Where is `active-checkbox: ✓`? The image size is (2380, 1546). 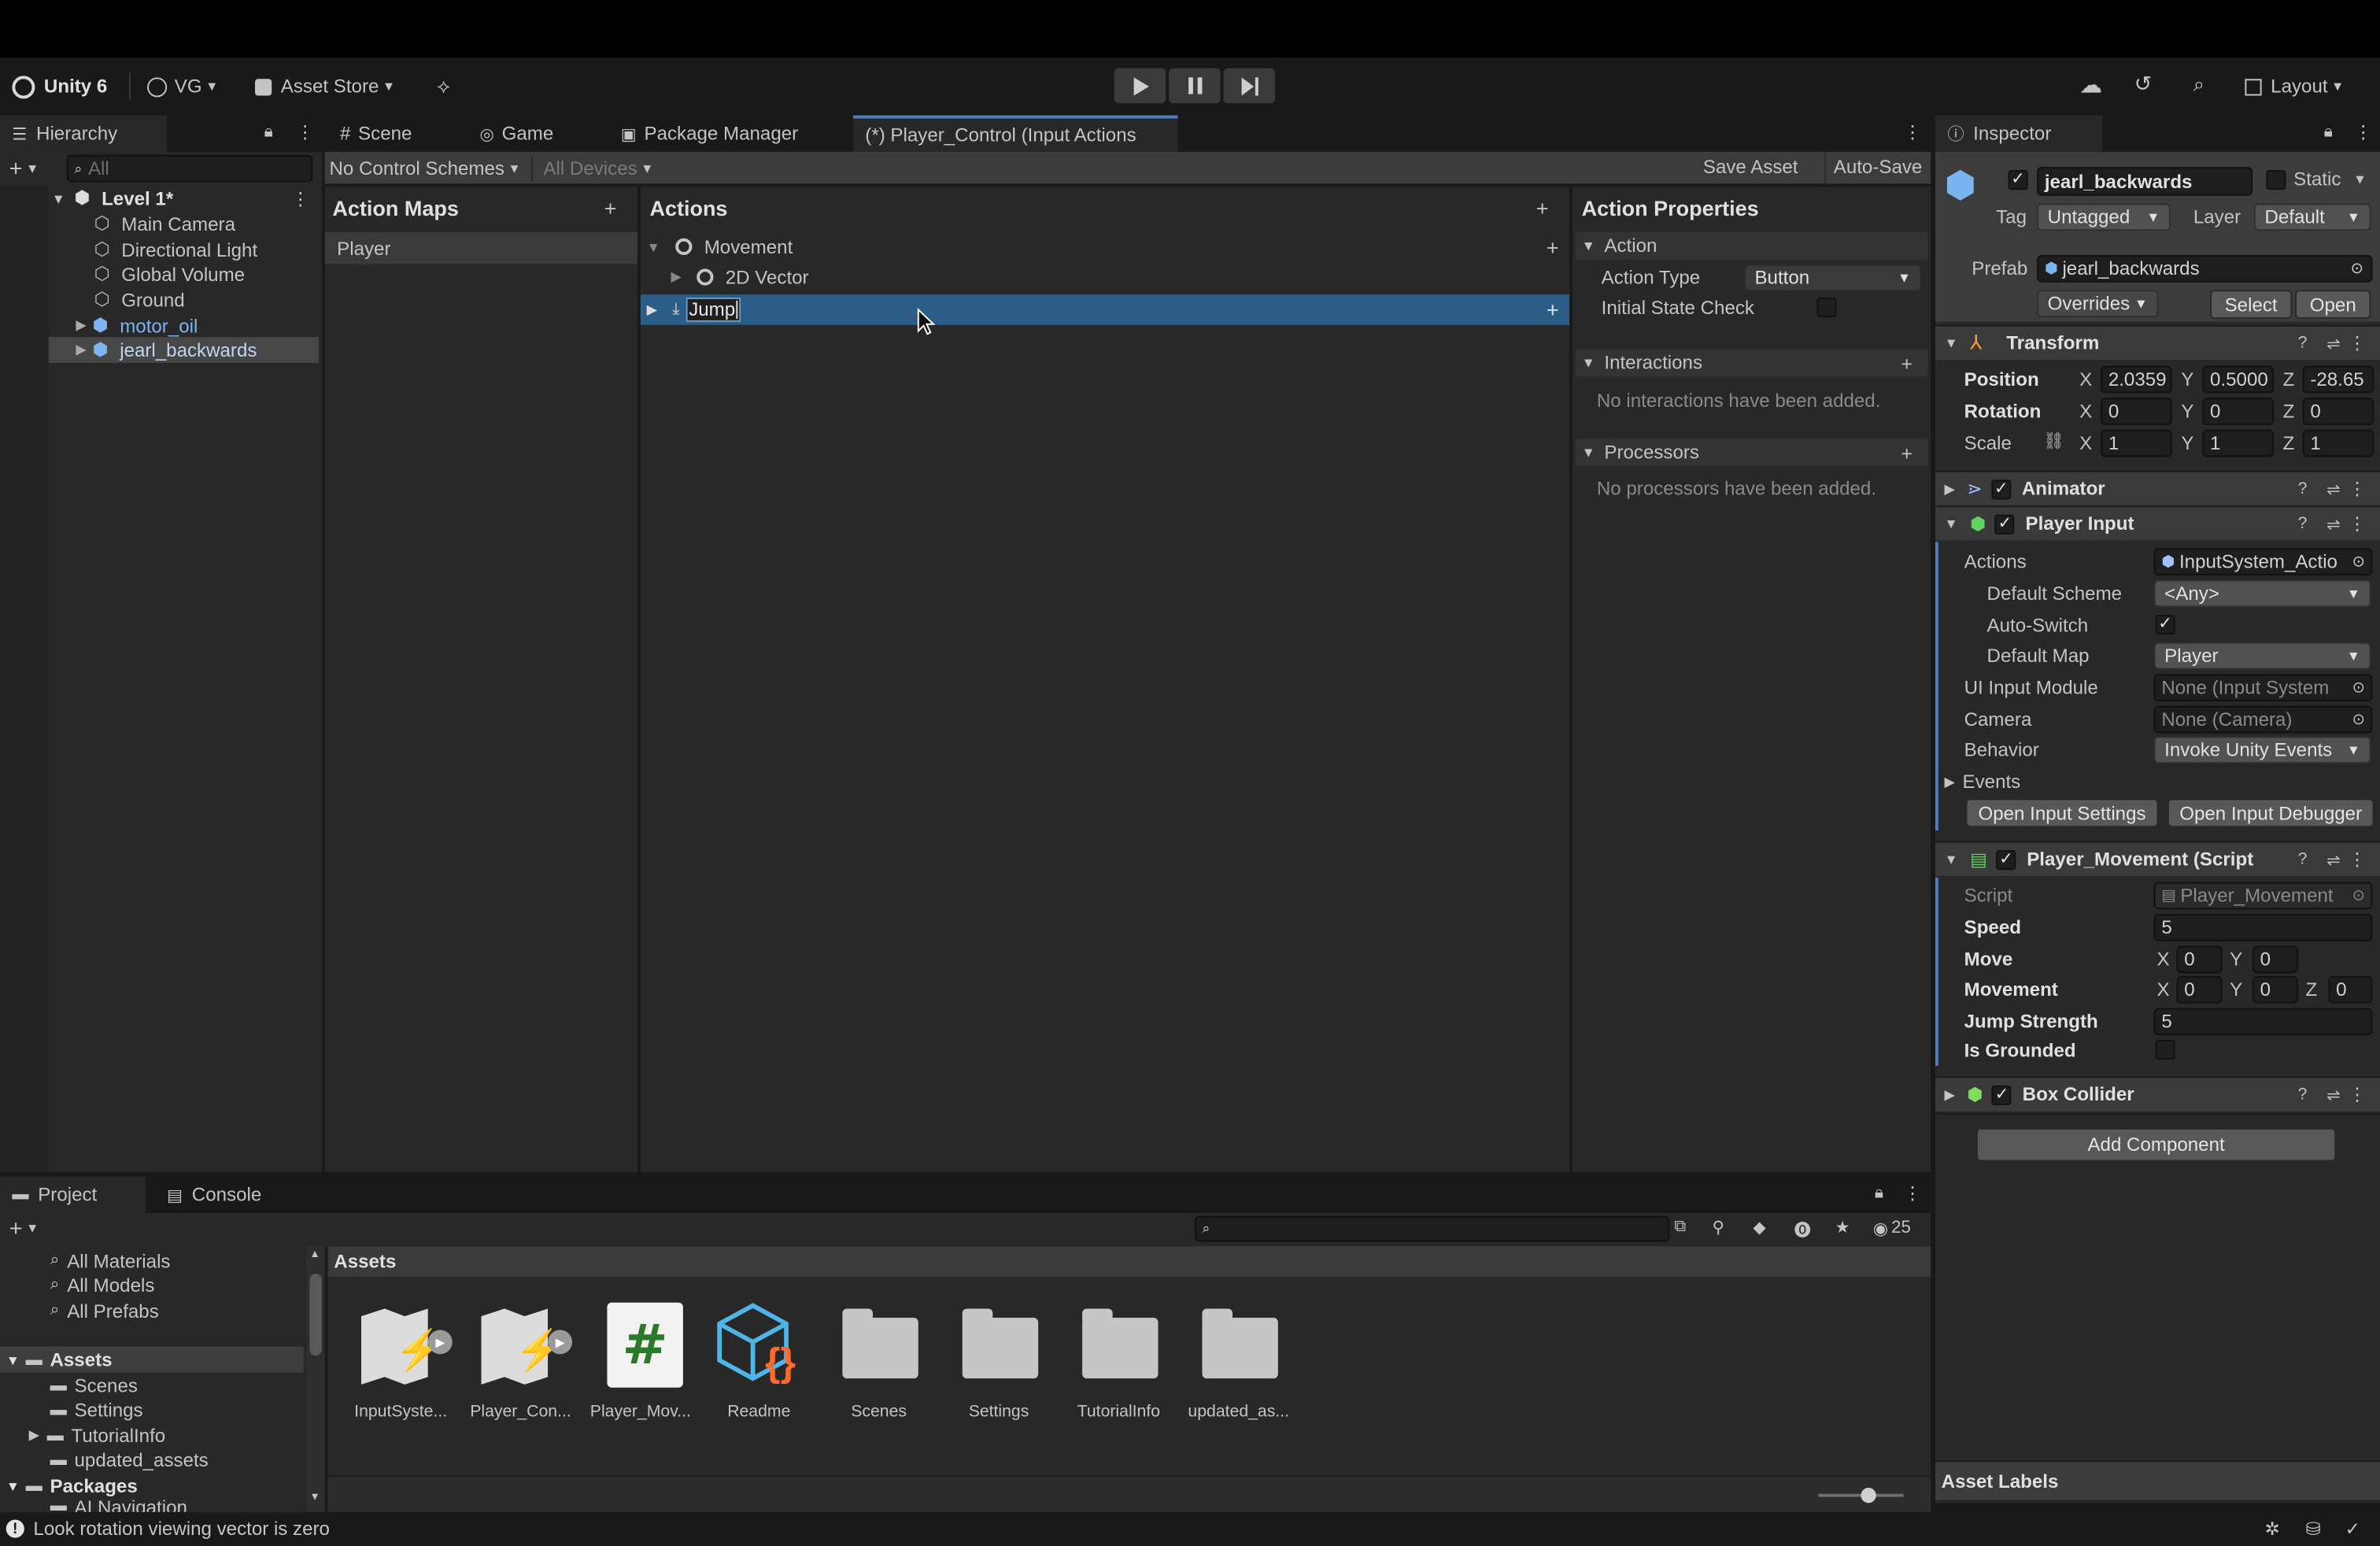
active-checkbox: ✓ is located at coordinates (2018, 180).